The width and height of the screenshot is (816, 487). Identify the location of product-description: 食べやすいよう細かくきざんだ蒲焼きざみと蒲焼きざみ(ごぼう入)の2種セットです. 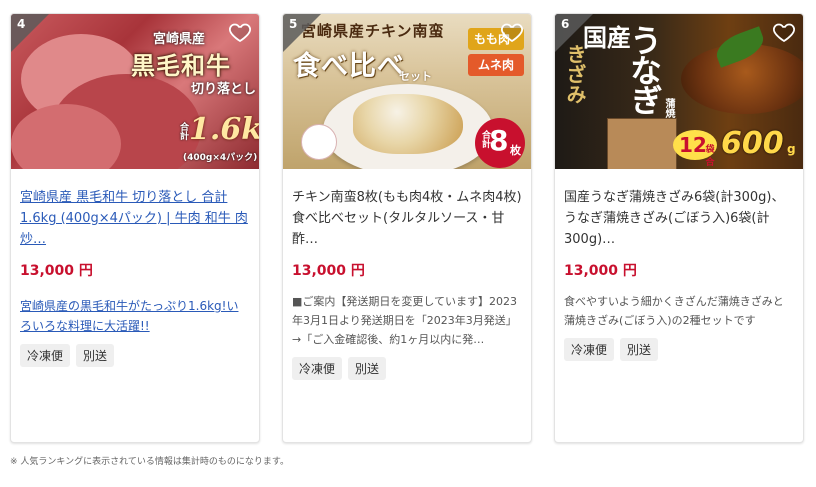
(679, 311).